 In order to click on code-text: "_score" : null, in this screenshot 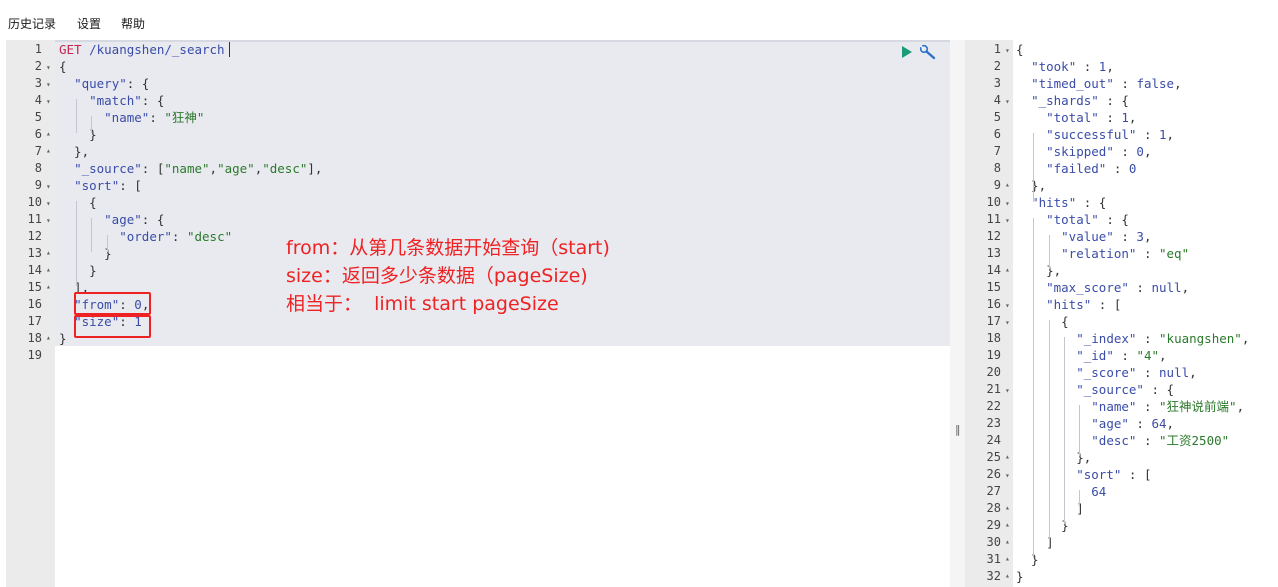, I will do `click(1136, 372)`.